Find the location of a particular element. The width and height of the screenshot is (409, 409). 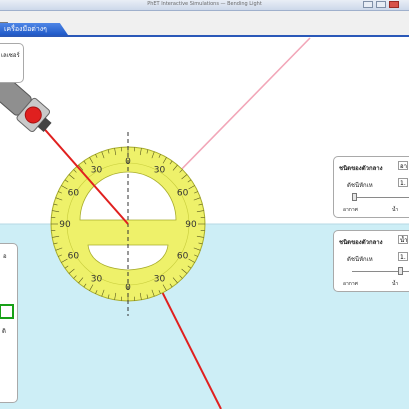

laser-panel-label: เลเซอร์ is located at coordinates (10, 55).